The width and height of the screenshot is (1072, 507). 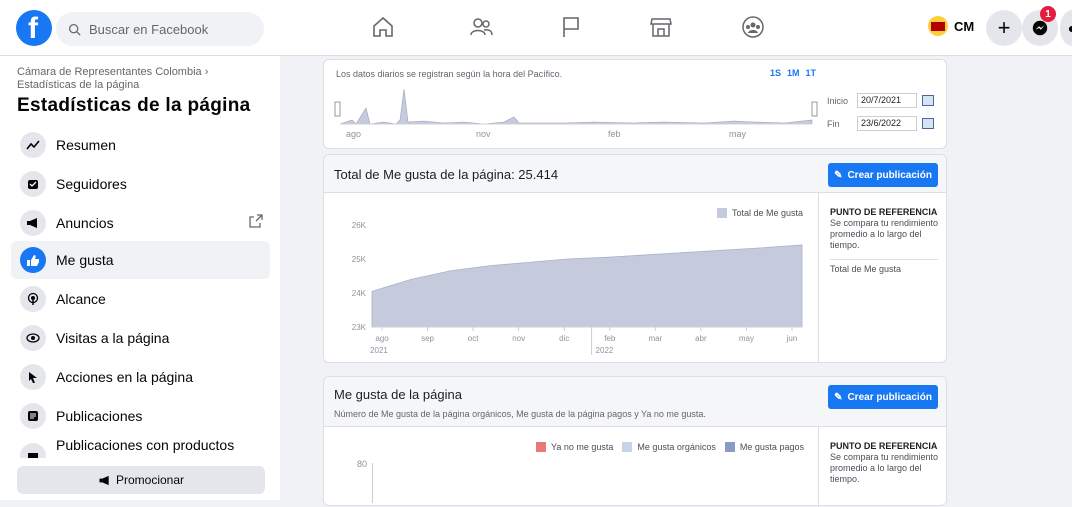 I want to click on create-plus-button: +, so click(x=1004, y=28).